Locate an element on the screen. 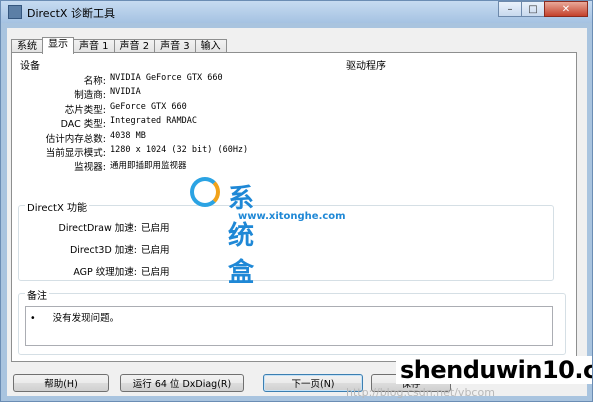  device-row-label: 当前显示模式: is located at coordinates (75, 153).